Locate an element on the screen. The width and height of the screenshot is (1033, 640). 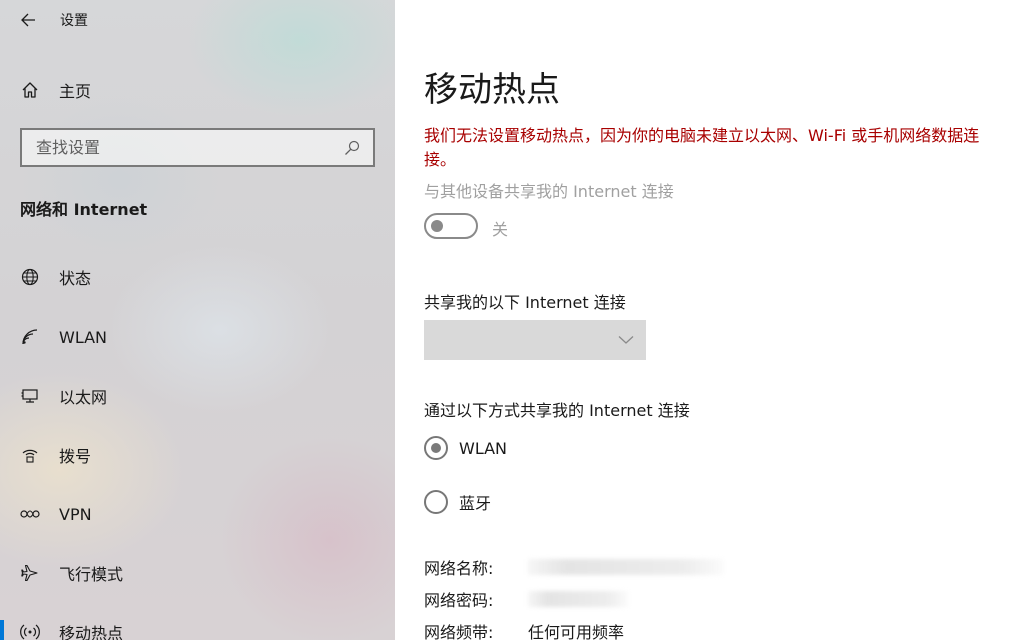
page-title: 移动热点 is located at coordinates (492, 90).